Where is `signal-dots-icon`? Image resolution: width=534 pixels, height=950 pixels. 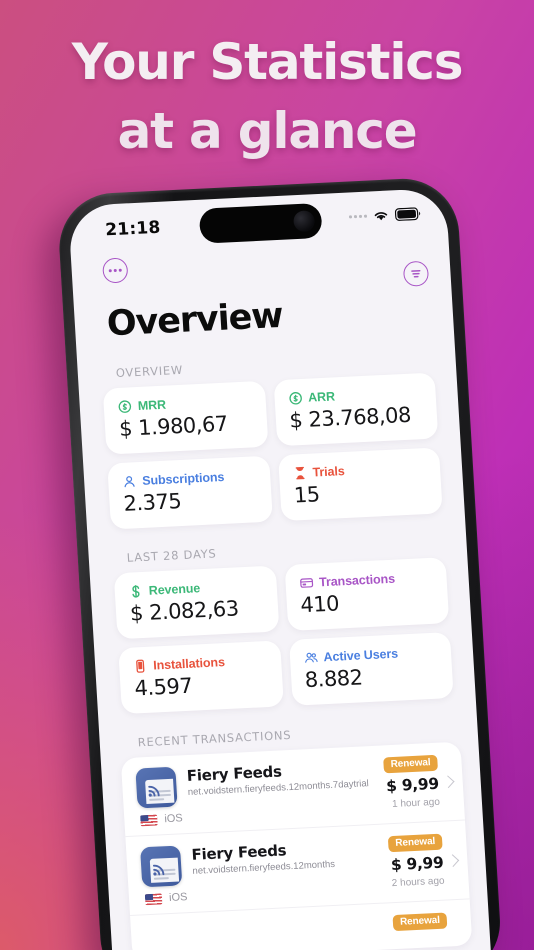
signal-dots-icon is located at coordinates (358, 216).